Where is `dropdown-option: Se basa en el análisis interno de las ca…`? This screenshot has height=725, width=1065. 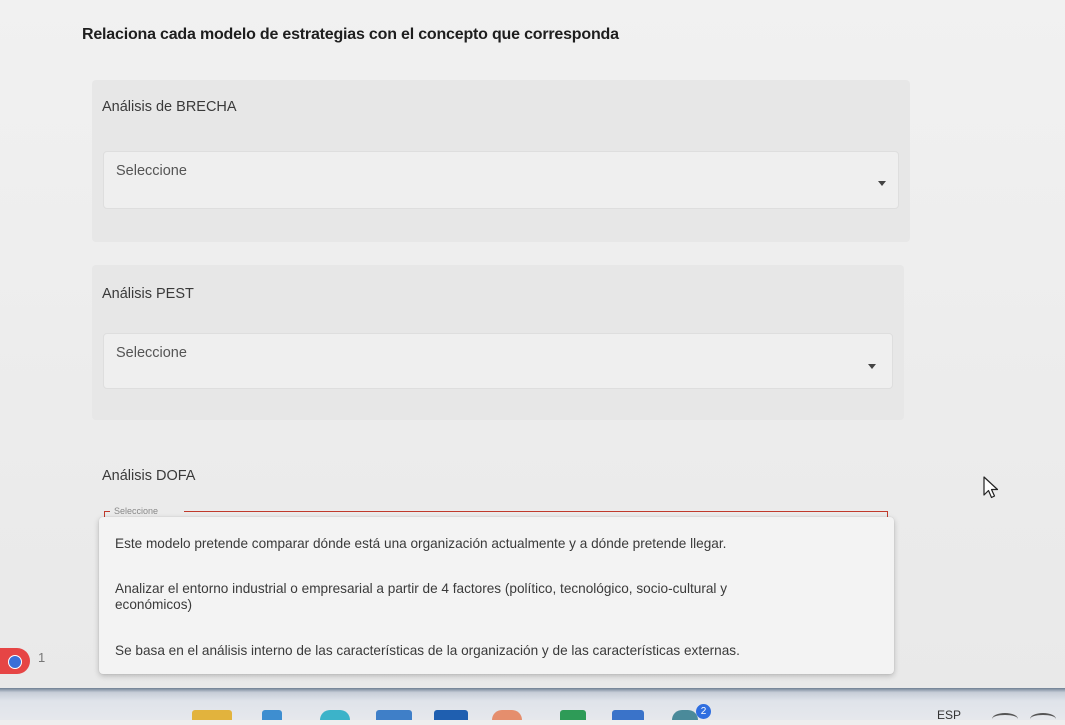
dropdown-option: Se basa en el análisis interno de las ca… is located at coordinates (459, 651).